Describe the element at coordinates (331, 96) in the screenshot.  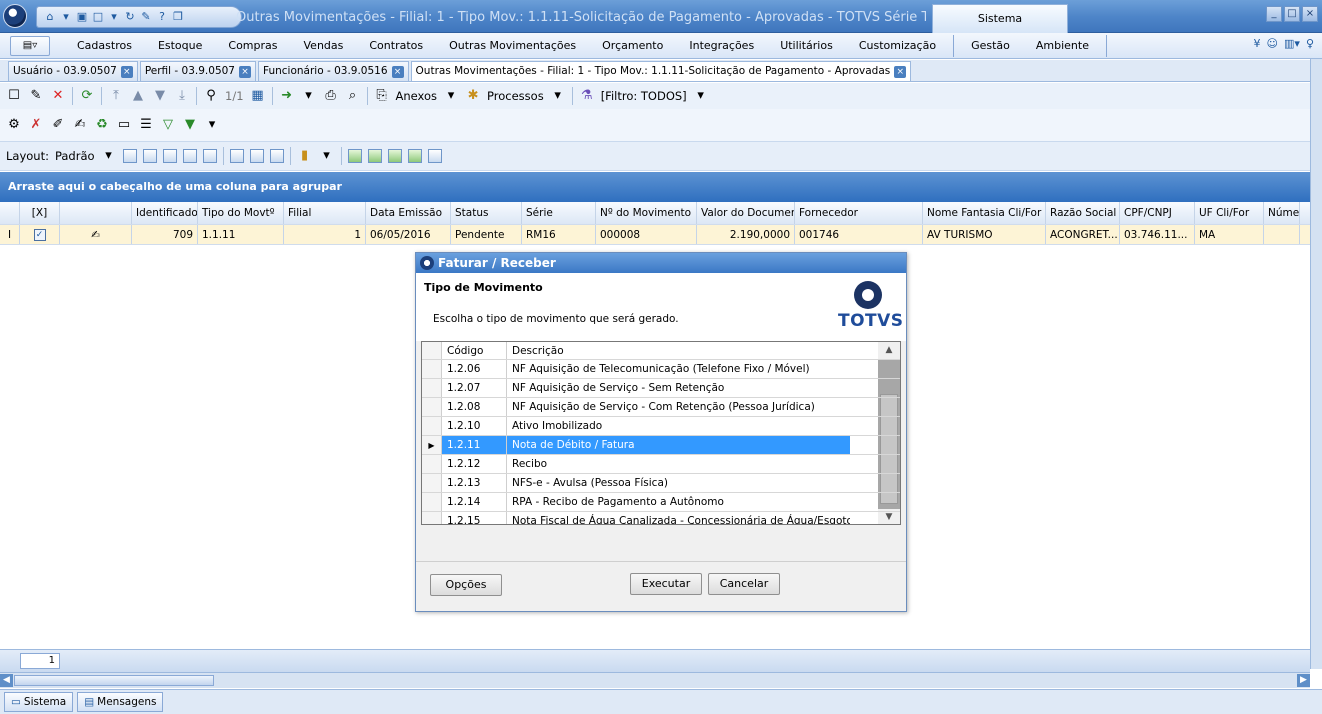
I see `print-icon: ⎙` at that location.